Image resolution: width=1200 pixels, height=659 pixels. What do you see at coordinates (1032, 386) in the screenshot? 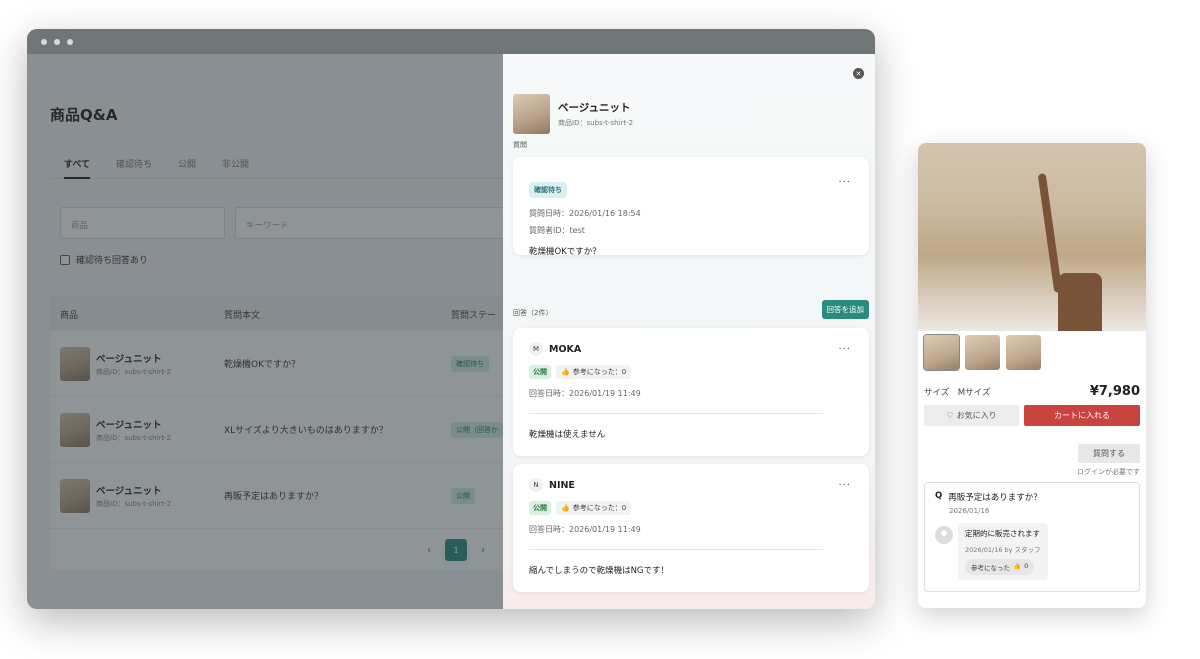
I see `size-price-row: サイズ Mサイズ ¥7,980` at bounding box center [1032, 386].